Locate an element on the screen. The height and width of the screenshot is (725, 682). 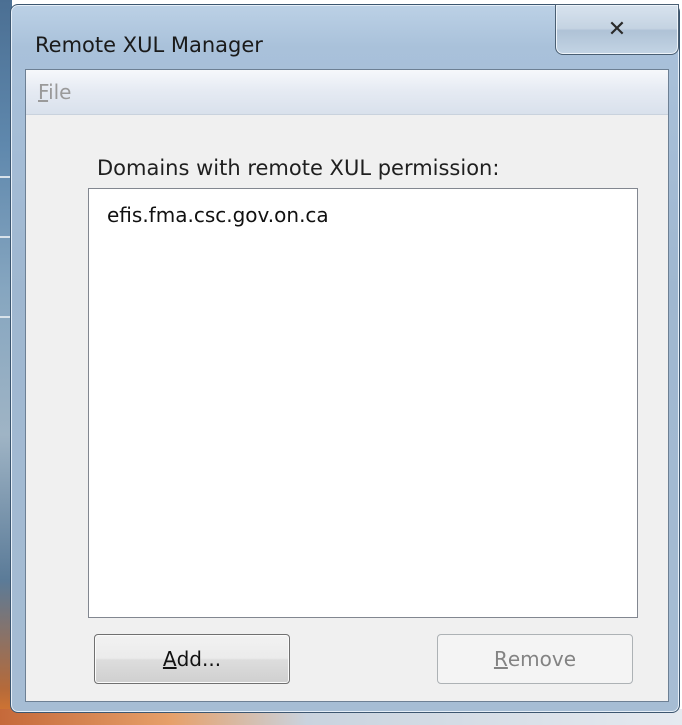
menu-file: File is located at coordinates (54, 92).